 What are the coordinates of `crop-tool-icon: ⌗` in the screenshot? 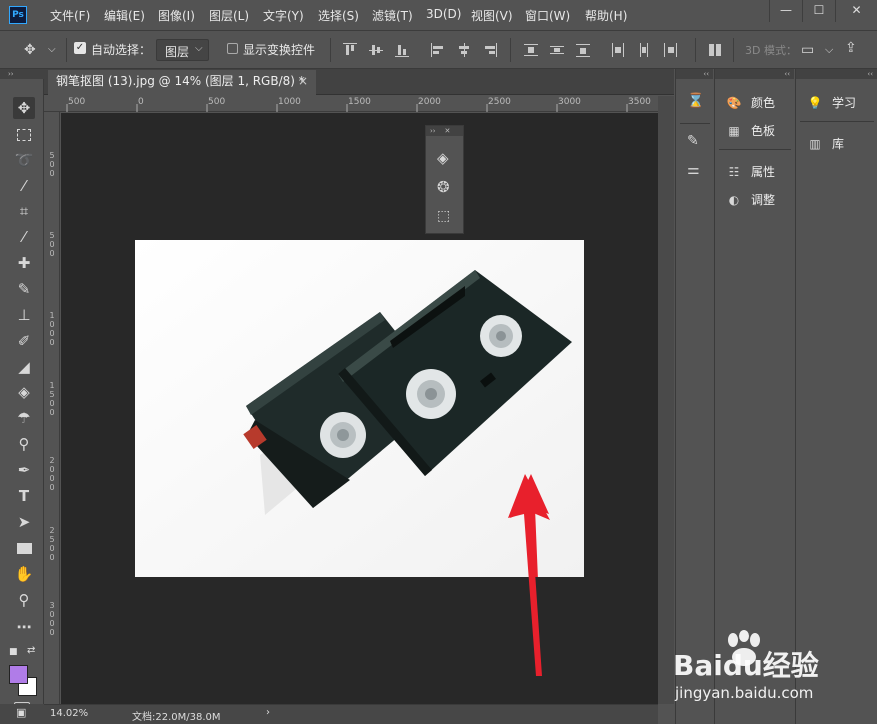 It's located at (24, 211).